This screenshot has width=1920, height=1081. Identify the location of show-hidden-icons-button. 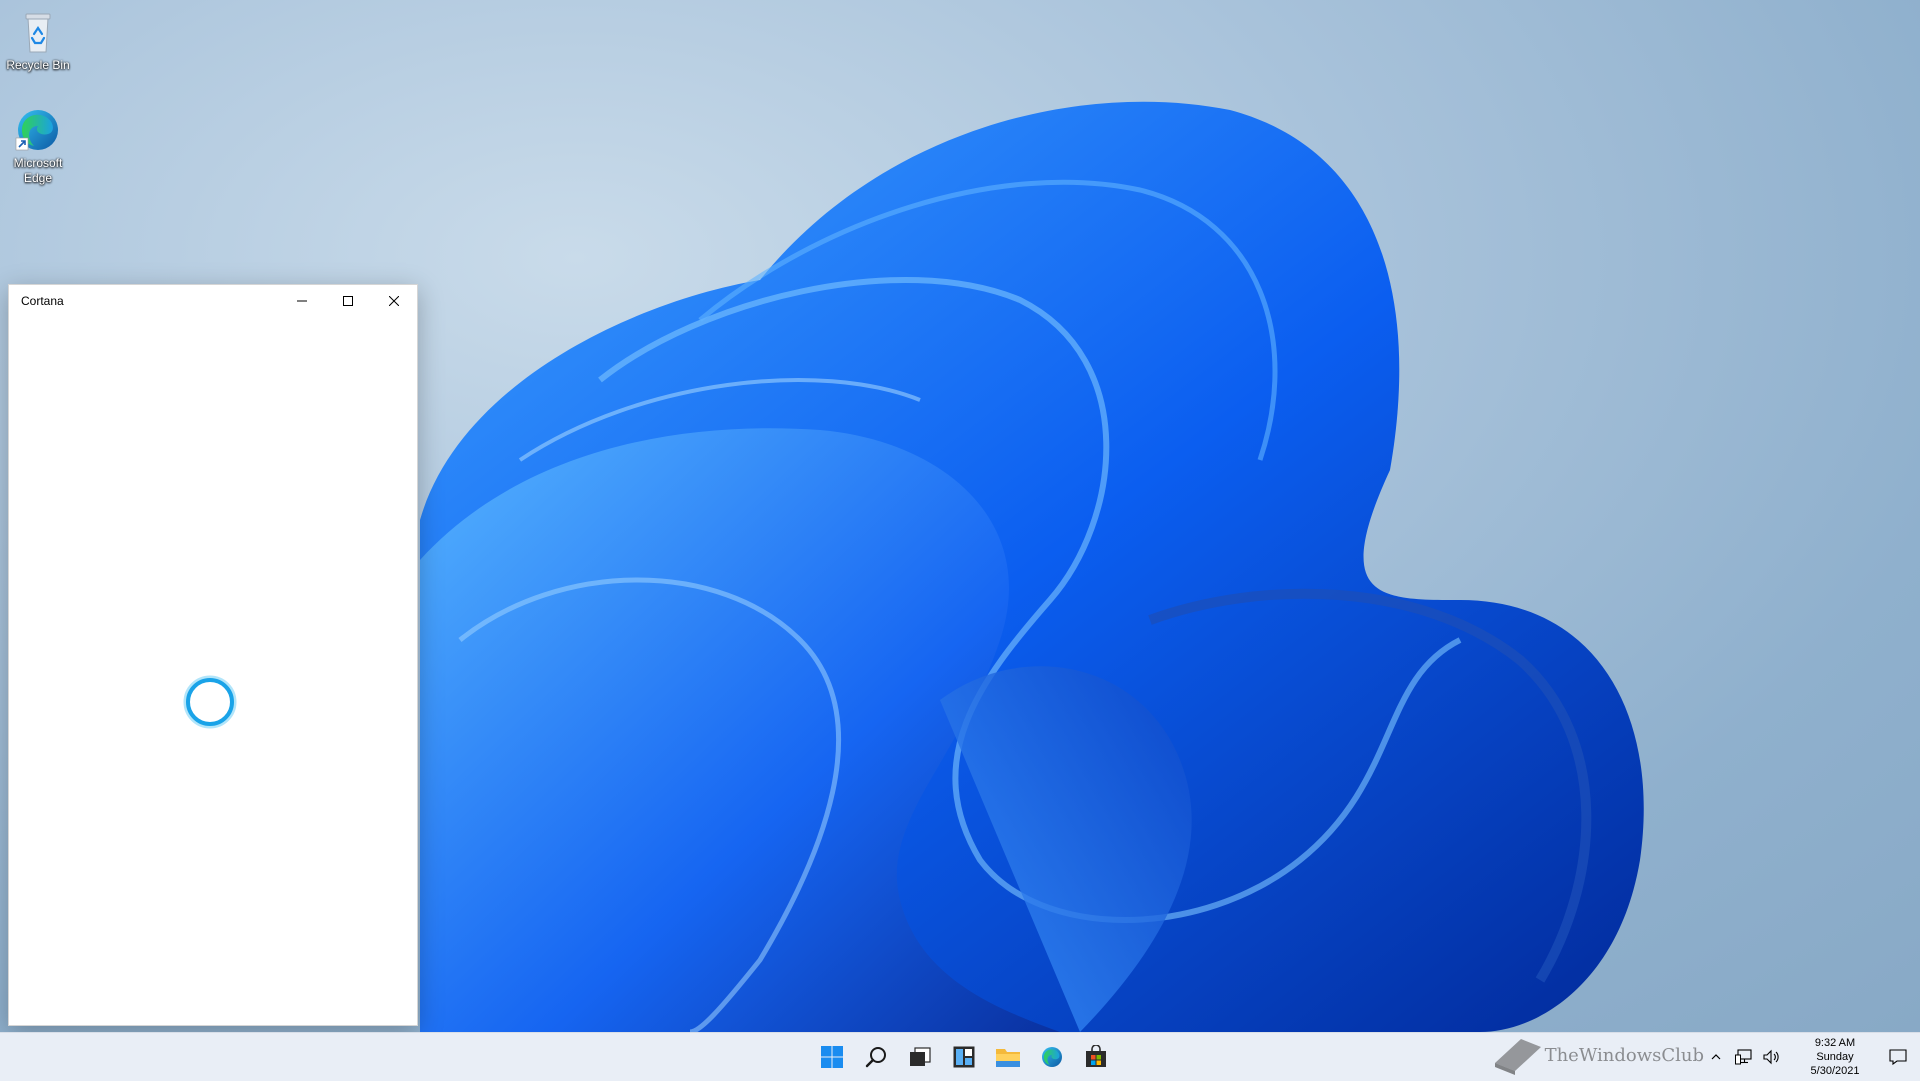
(1716, 1057).